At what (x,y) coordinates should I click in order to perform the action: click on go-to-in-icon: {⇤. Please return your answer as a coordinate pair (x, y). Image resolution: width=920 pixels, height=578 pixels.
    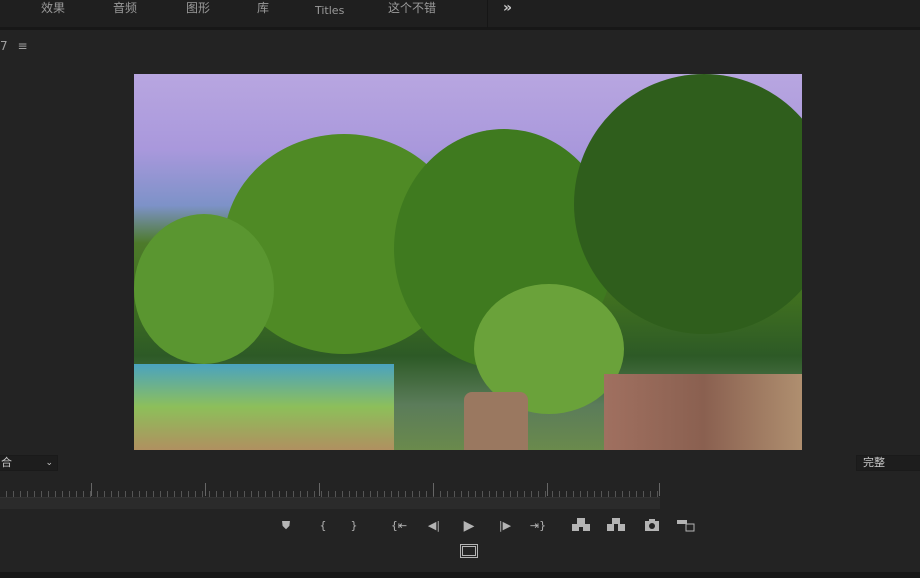
    Looking at the image, I should click on (399, 525).